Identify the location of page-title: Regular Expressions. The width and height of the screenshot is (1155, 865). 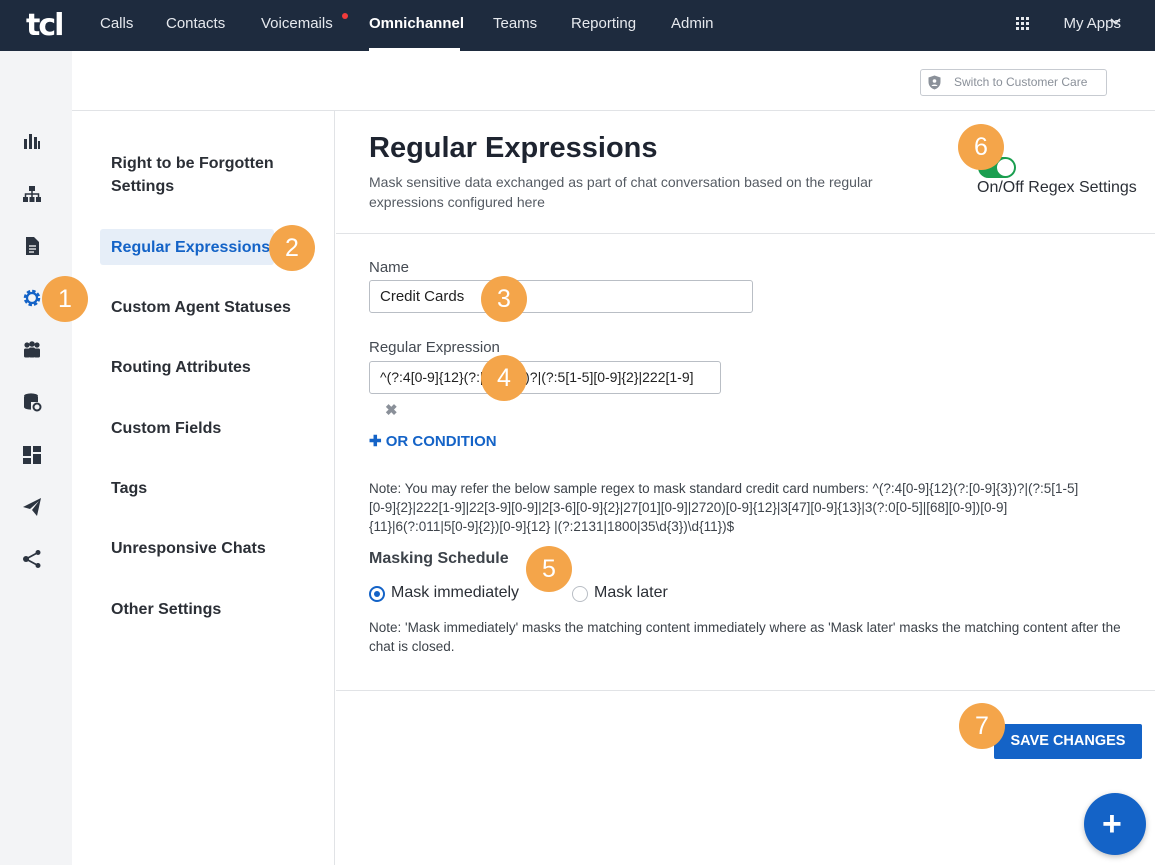
(513, 148).